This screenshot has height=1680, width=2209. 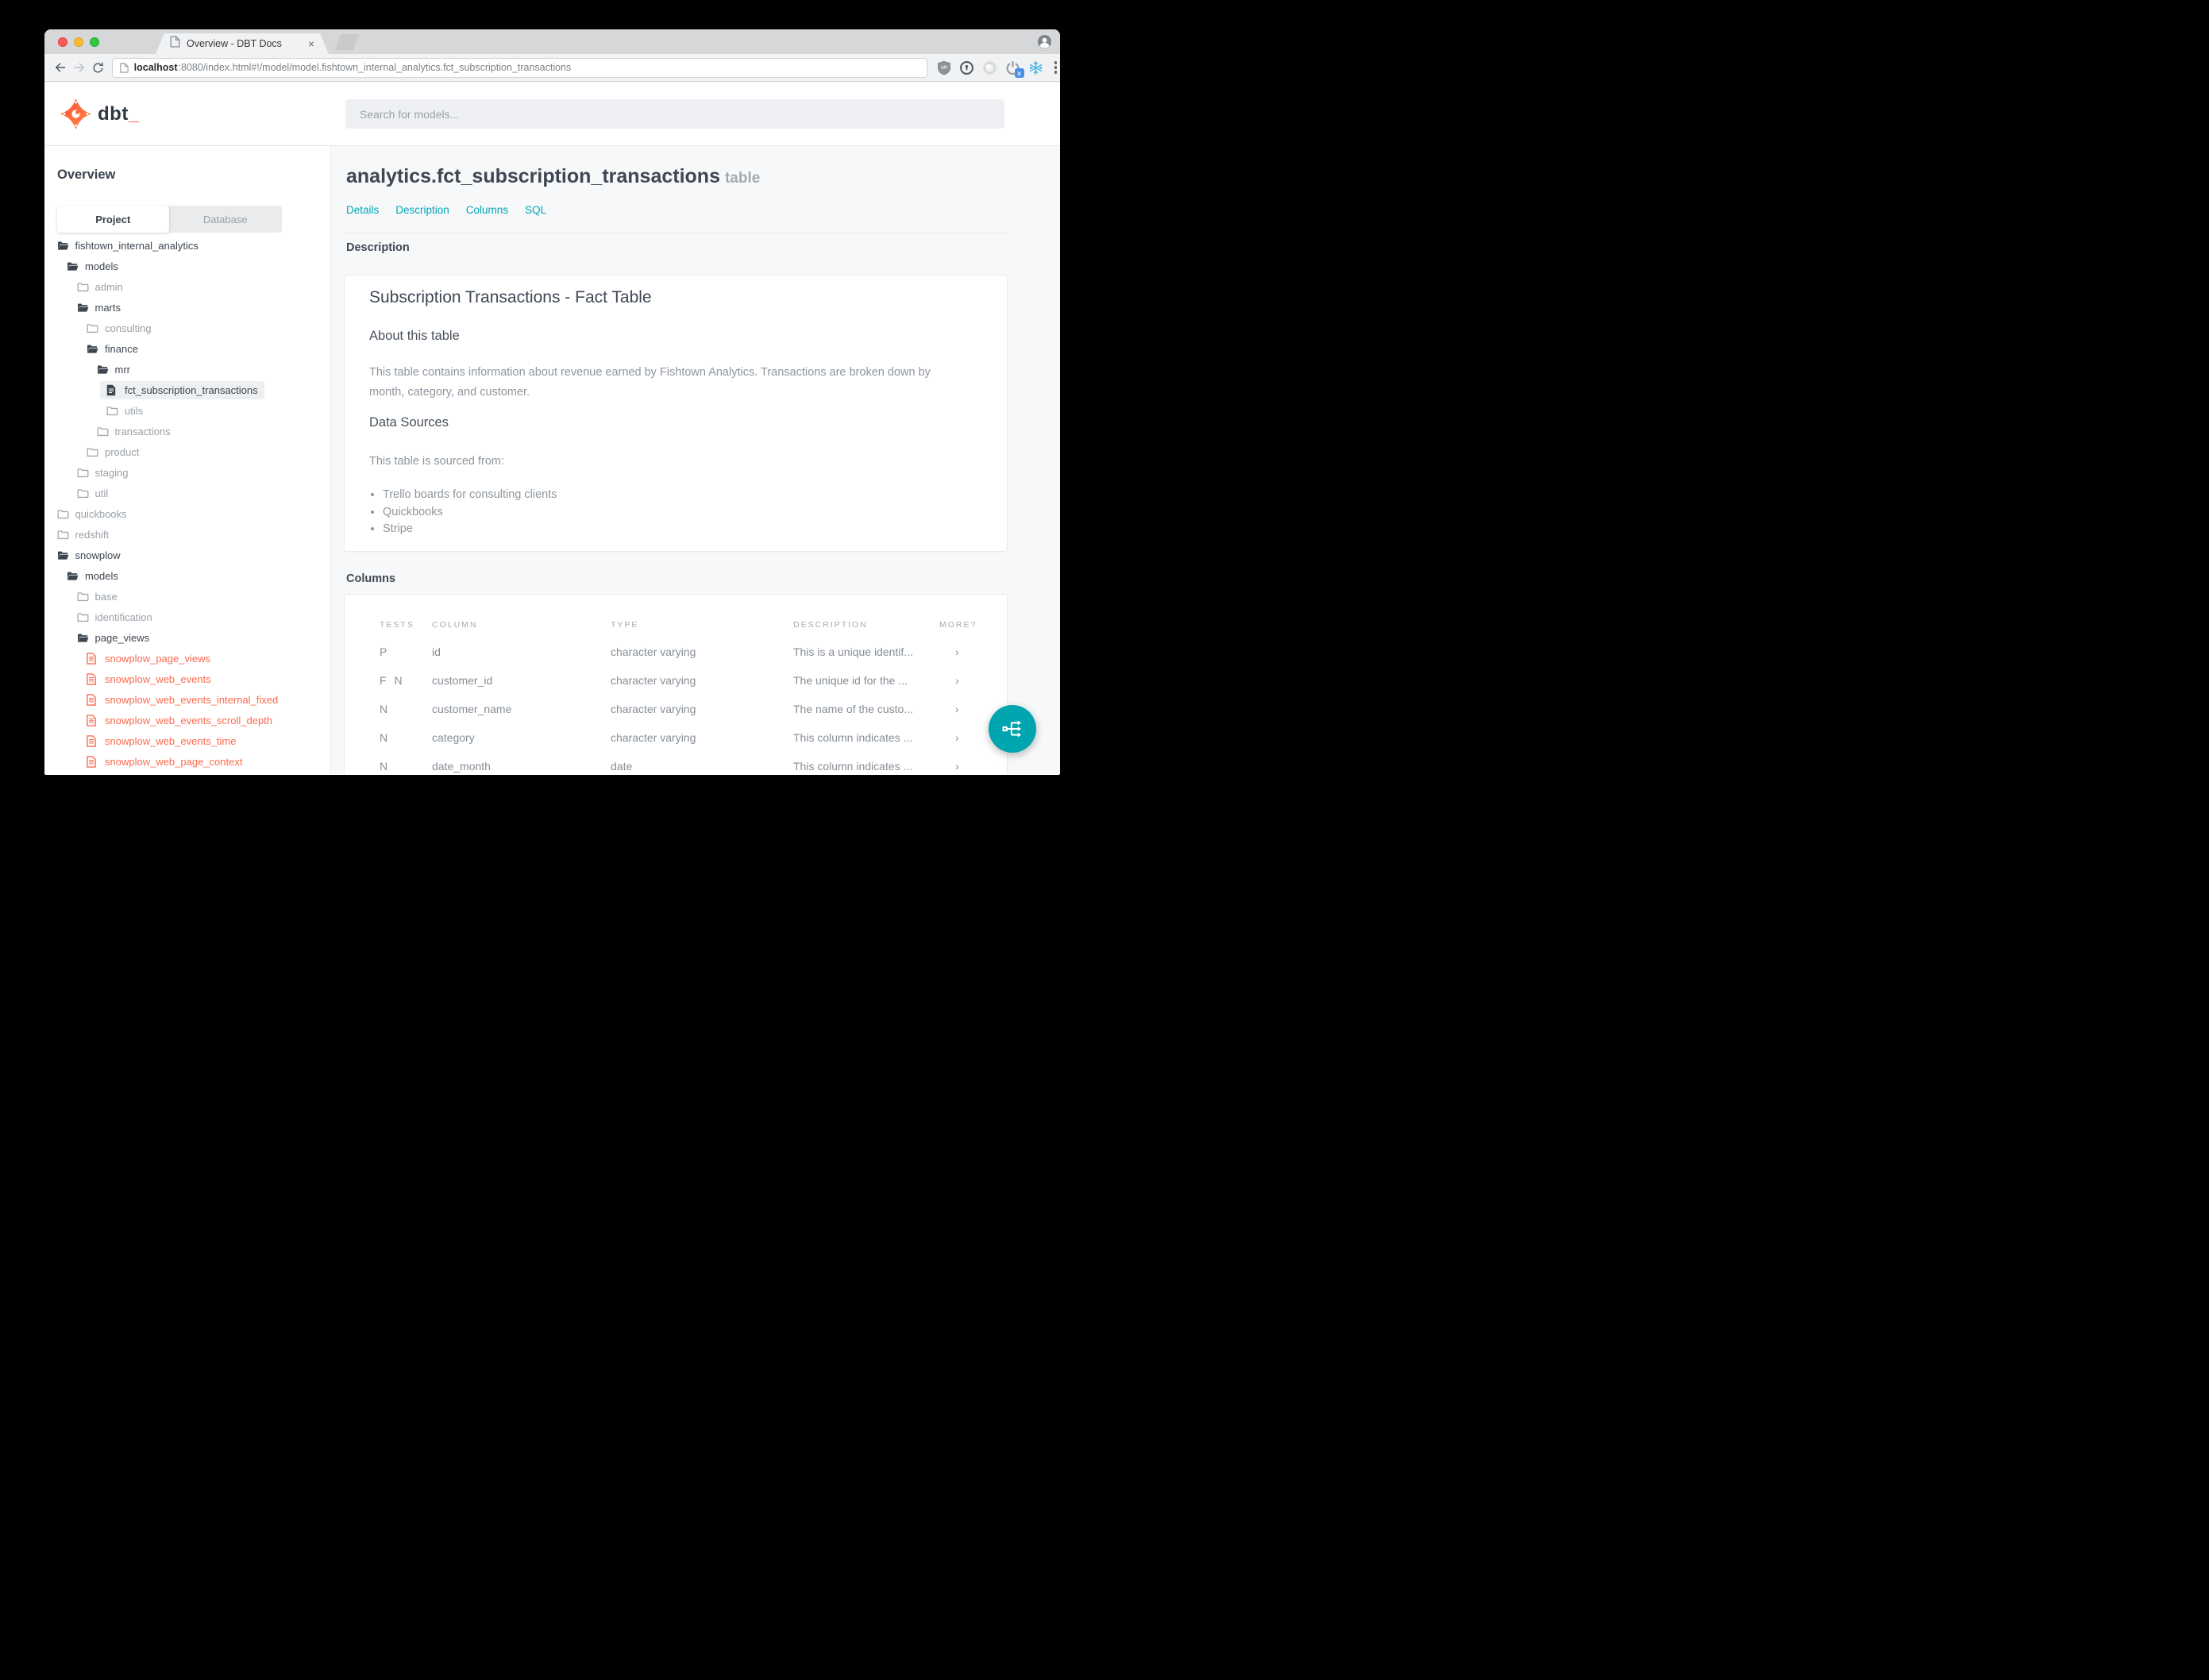 I want to click on snowflake-icon, so click(x=1036, y=67).